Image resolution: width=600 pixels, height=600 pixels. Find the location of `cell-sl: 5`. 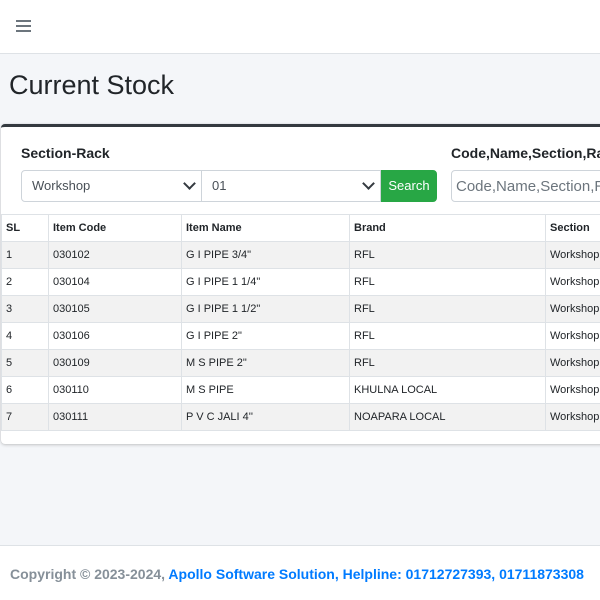

cell-sl: 5 is located at coordinates (25, 363).